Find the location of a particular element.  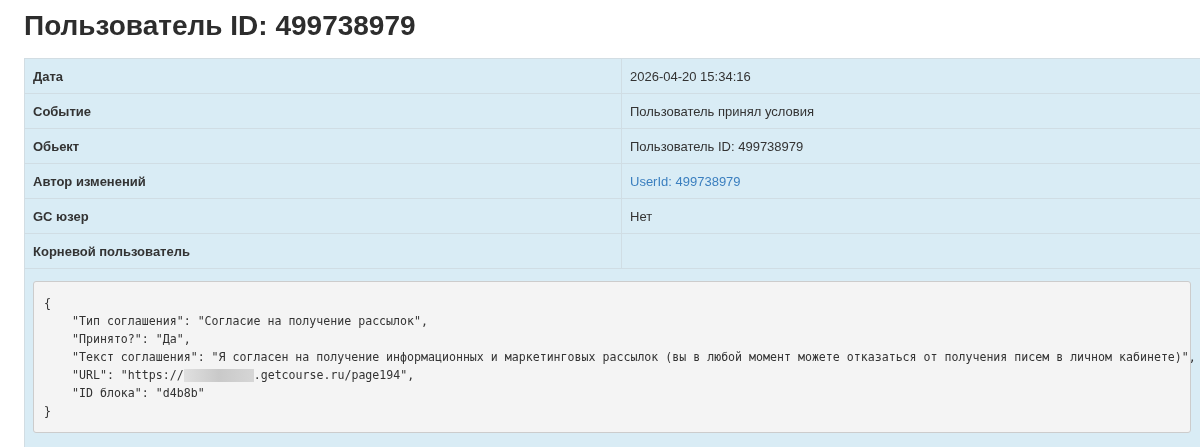

row-label: Обьект is located at coordinates (323, 146).